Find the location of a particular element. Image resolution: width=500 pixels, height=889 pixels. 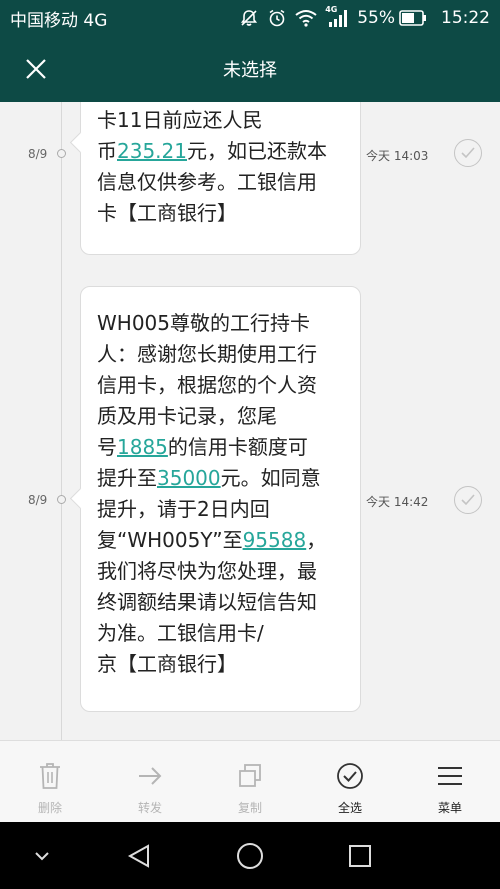

message-text: 信用卡，根据您的个人资 is located at coordinates (207, 385).